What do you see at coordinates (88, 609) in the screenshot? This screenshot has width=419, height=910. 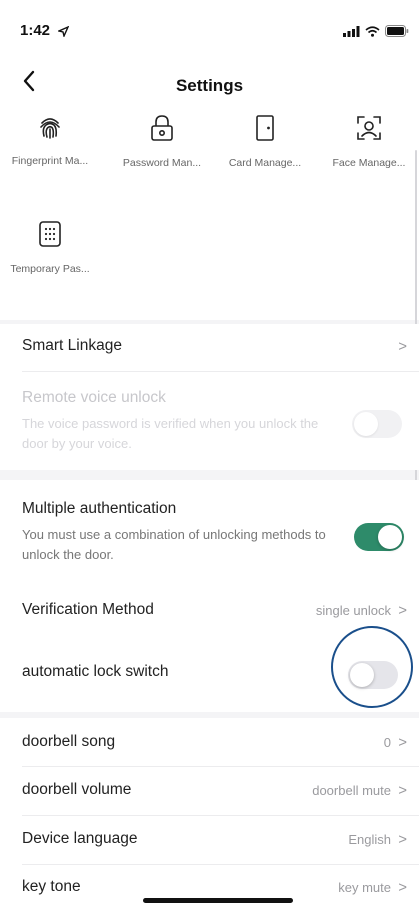 I see `verification-method-title: Verification Method` at bounding box center [88, 609].